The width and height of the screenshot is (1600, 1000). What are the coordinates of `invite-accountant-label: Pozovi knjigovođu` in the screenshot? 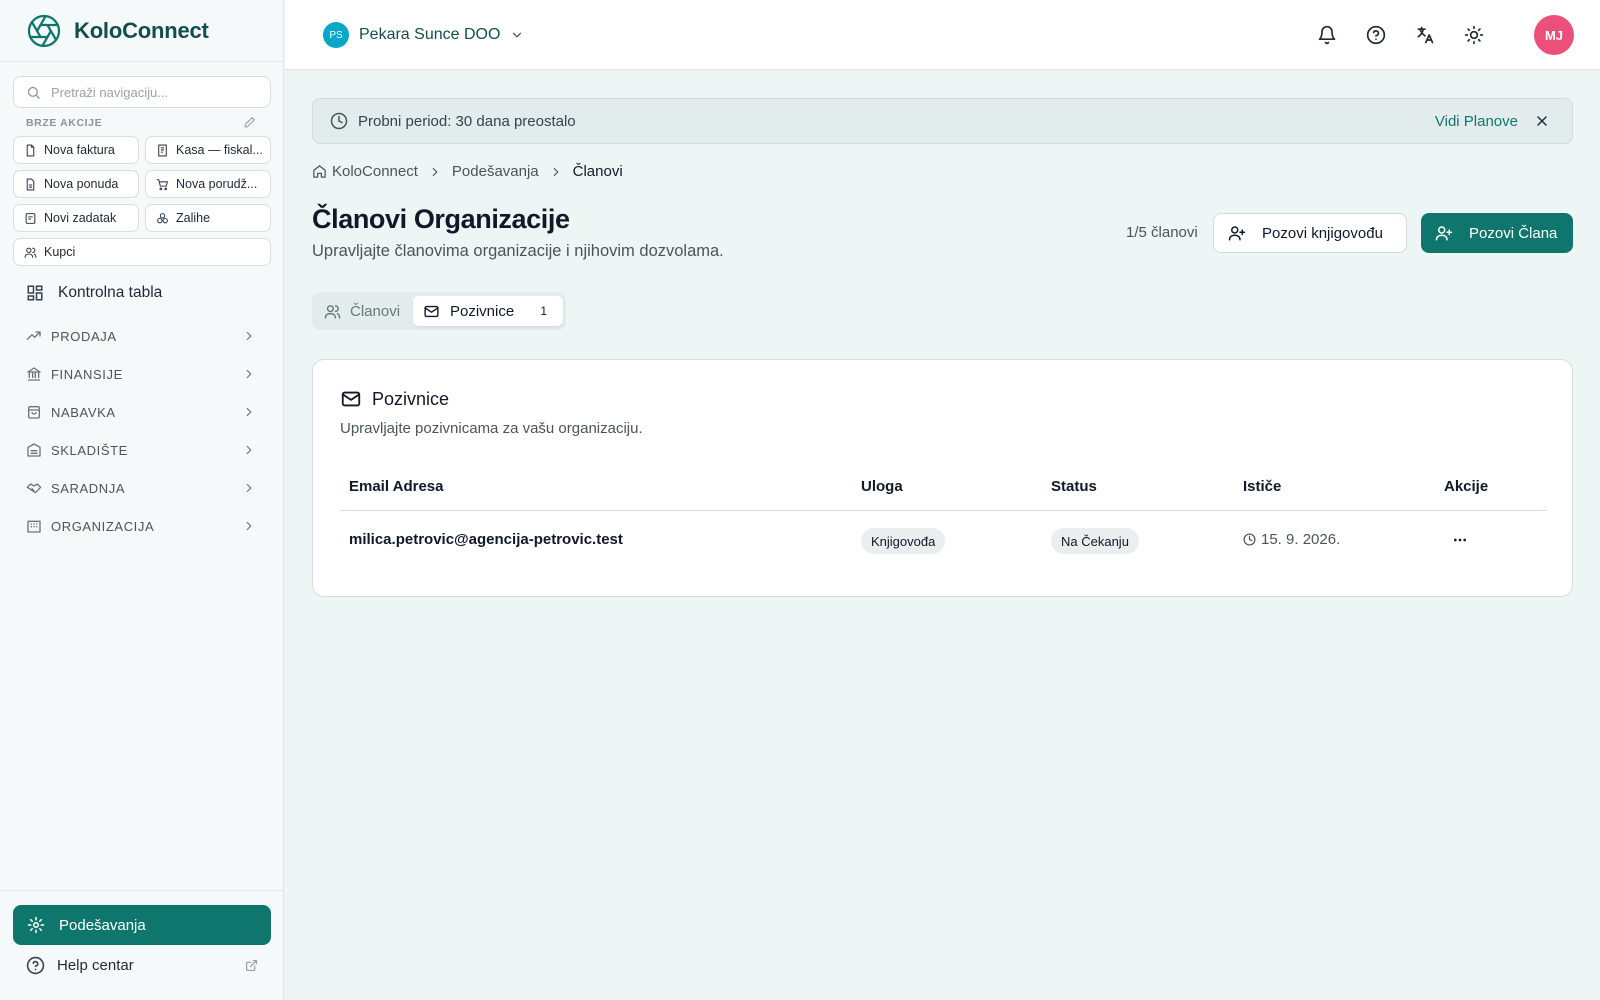 It's located at (1322, 233).